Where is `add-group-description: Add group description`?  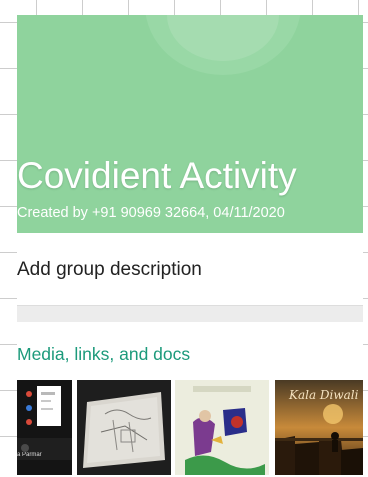 add-group-description: Add group description is located at coordinates (109, 270).